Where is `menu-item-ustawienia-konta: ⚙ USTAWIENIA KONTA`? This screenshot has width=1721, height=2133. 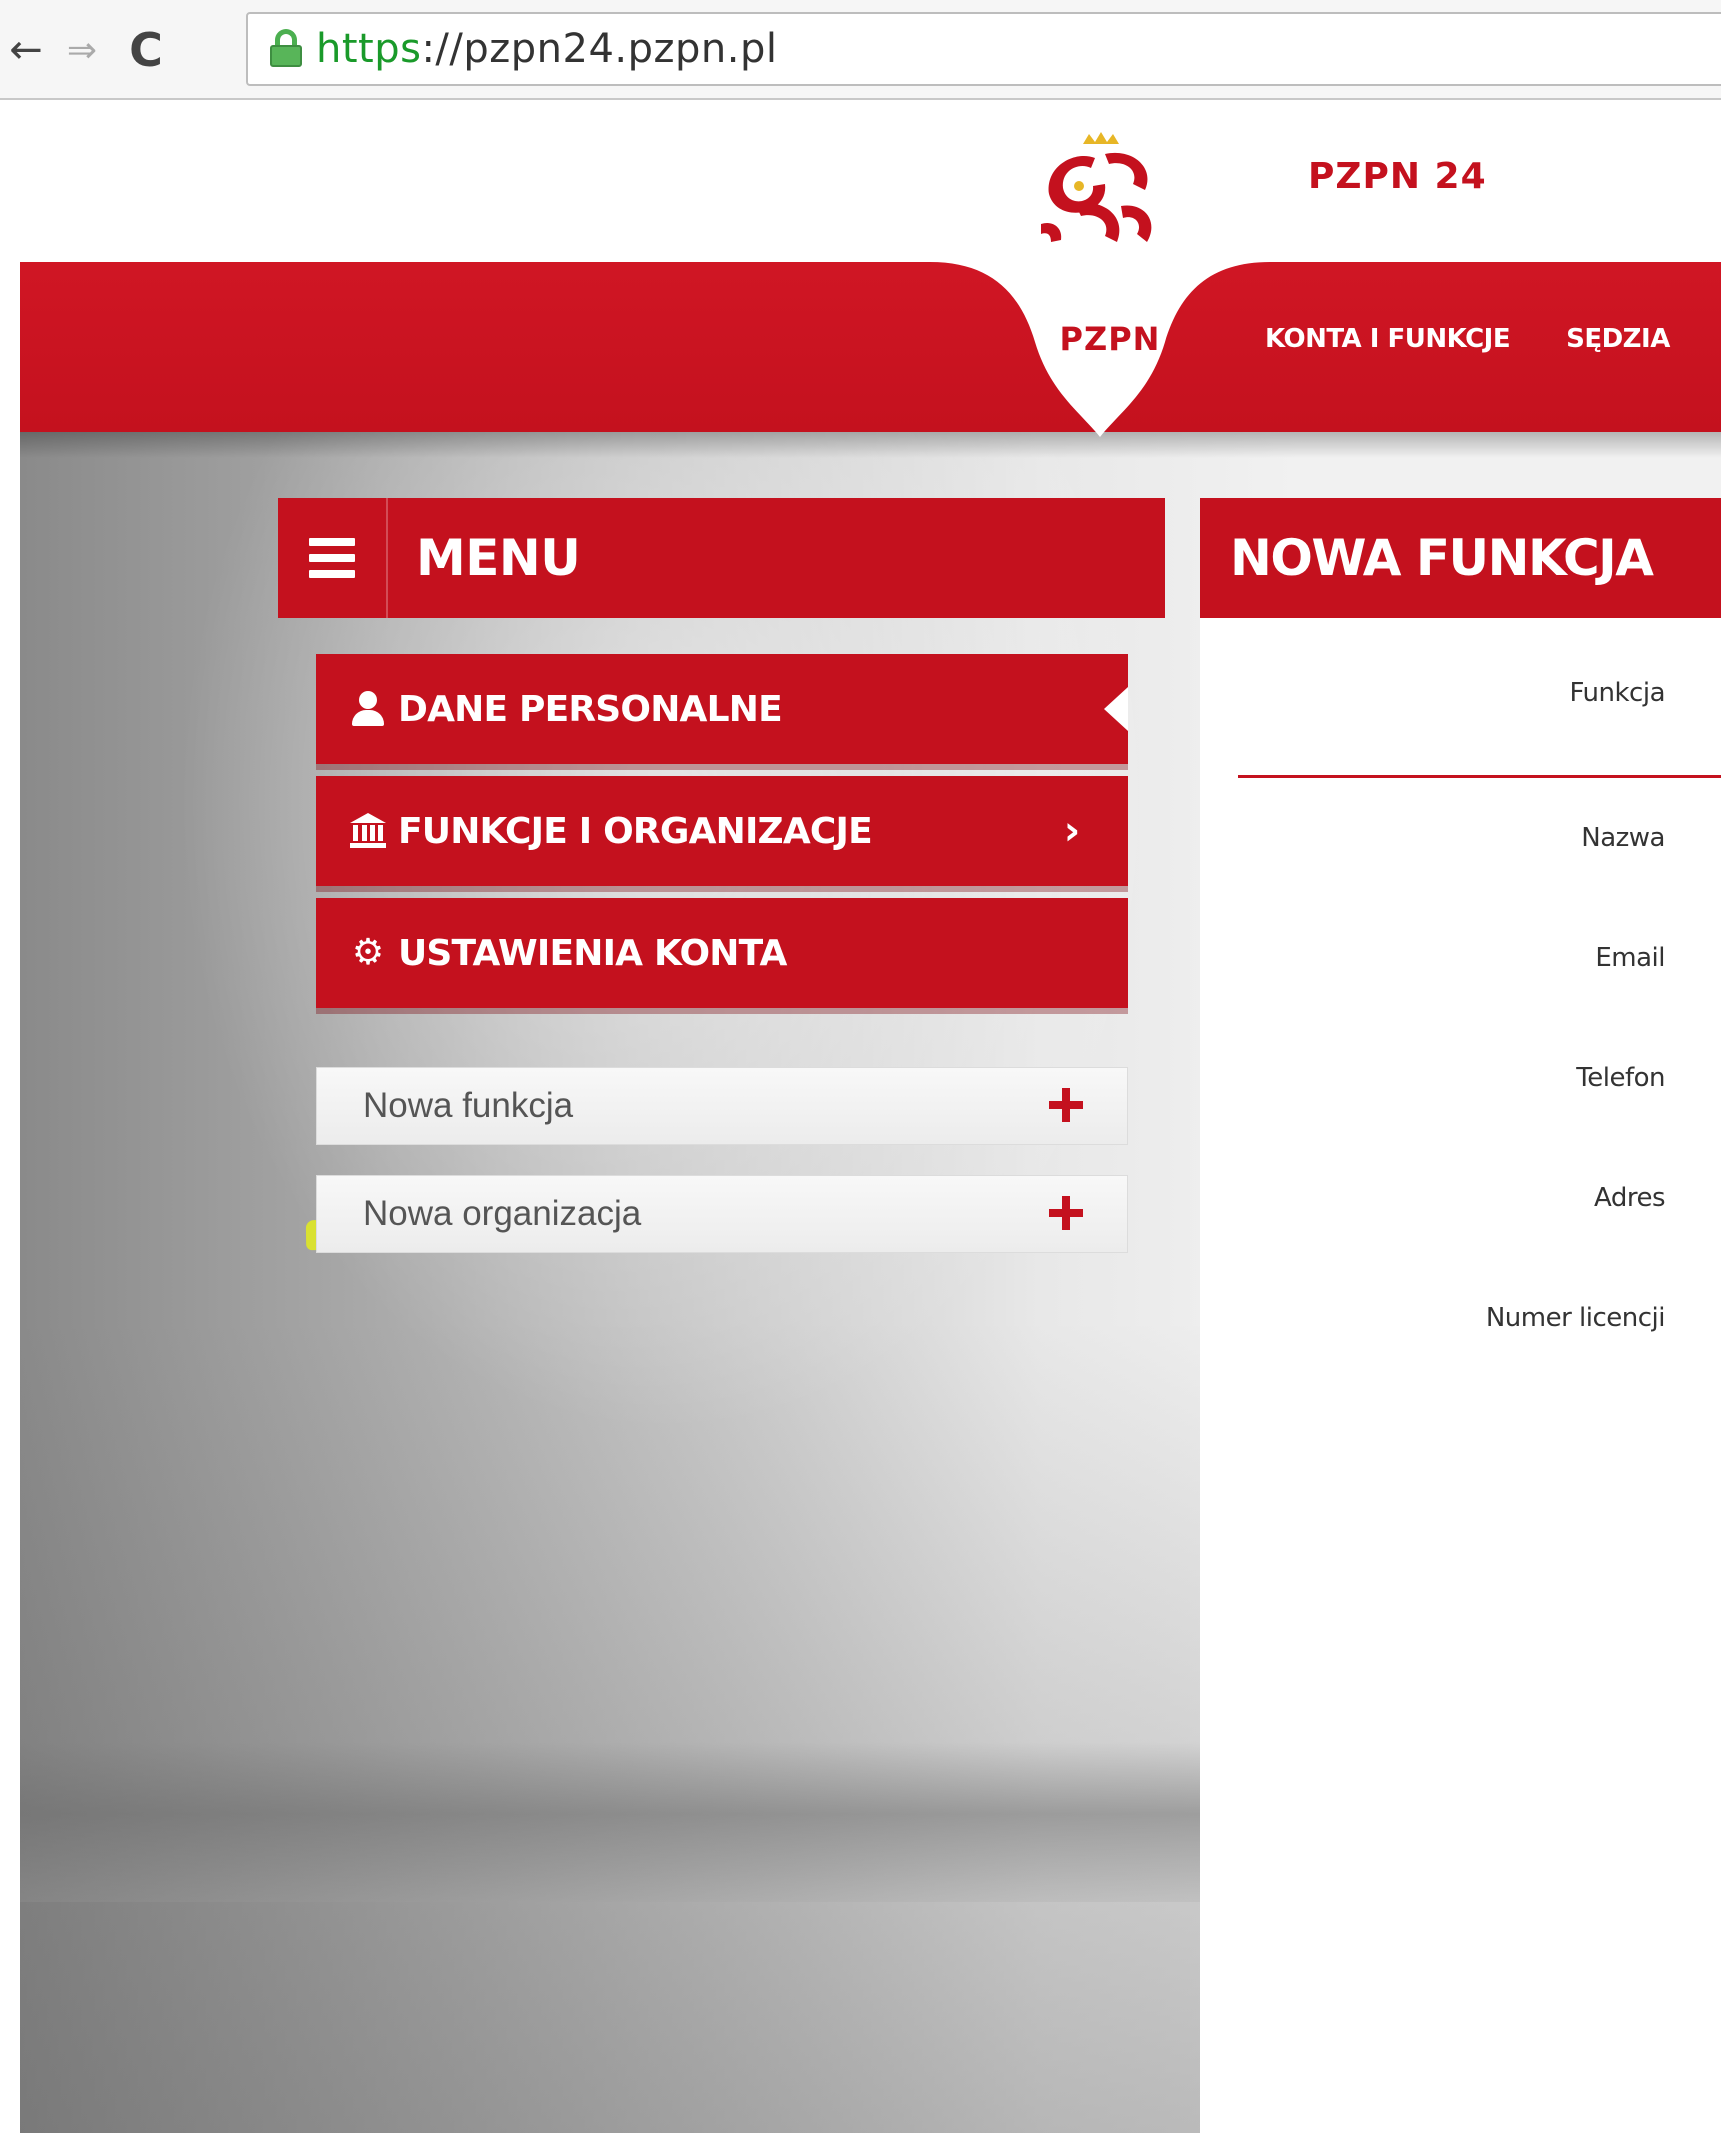 menu-item-ustawienia-konta: ⚙ USTAWIENIA KONTA is located at coordinates (722, 953).